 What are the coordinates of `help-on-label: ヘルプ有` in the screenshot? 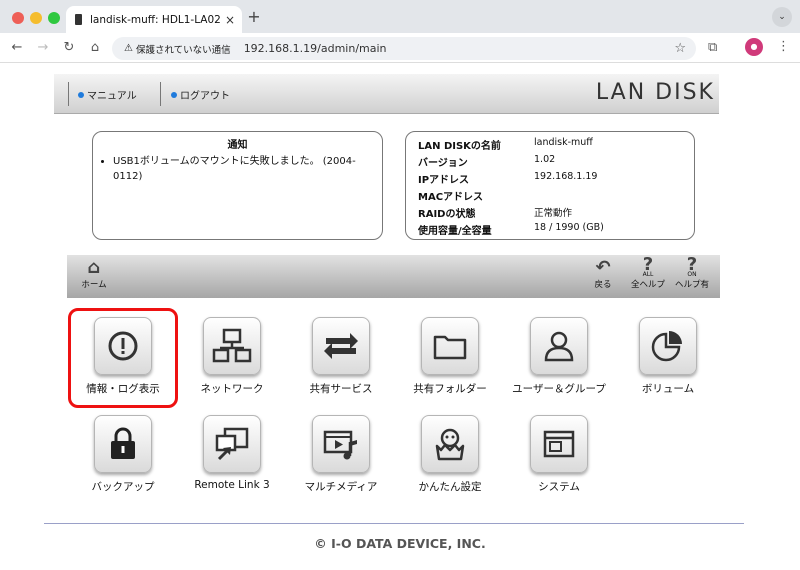 It's located at (691, 285).